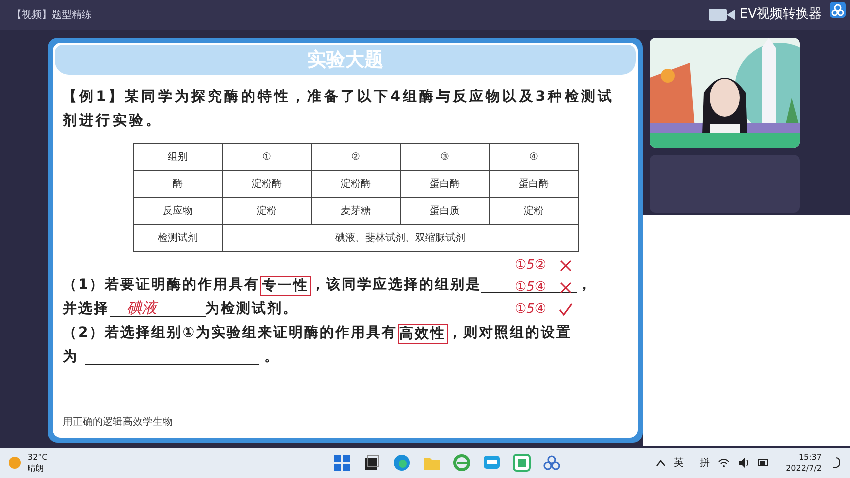  I want to click on sun-icon, so click(15, 463).